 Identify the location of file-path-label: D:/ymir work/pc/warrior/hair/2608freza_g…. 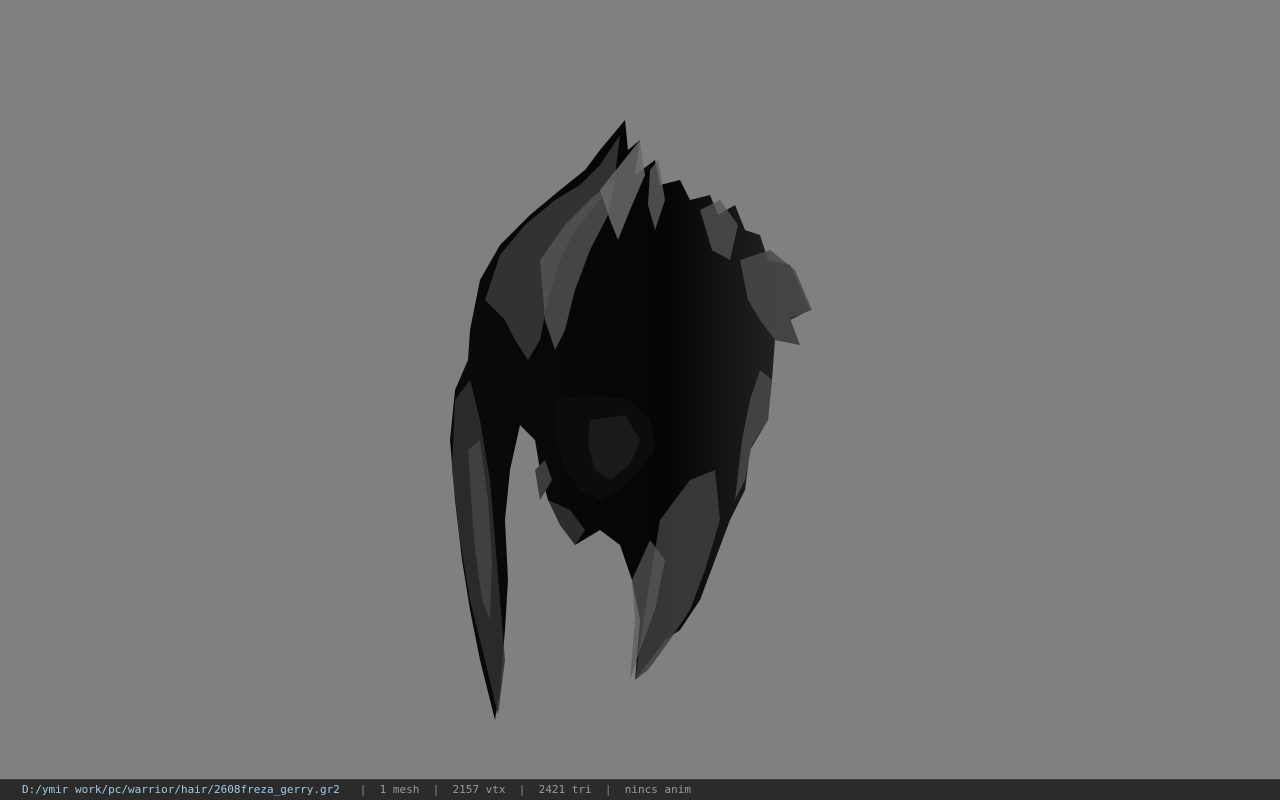
(181, 789).